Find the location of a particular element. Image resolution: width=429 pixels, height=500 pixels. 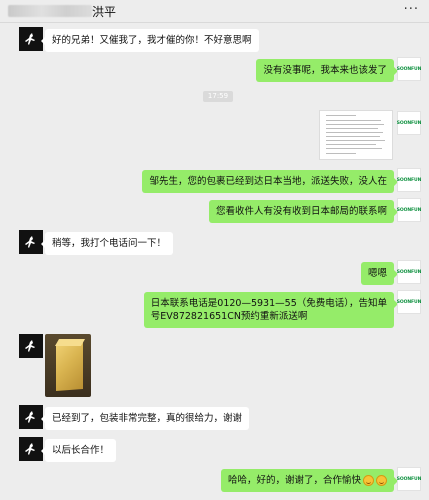

package-box is located at coordinates (69, 366).